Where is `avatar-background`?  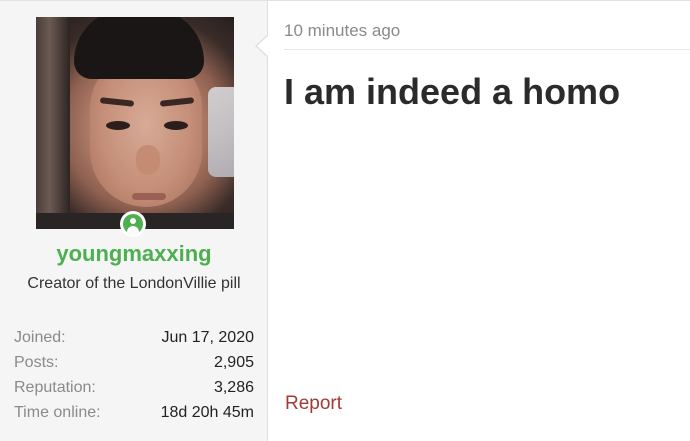
avatar-background is located at coordinates (53, 123).